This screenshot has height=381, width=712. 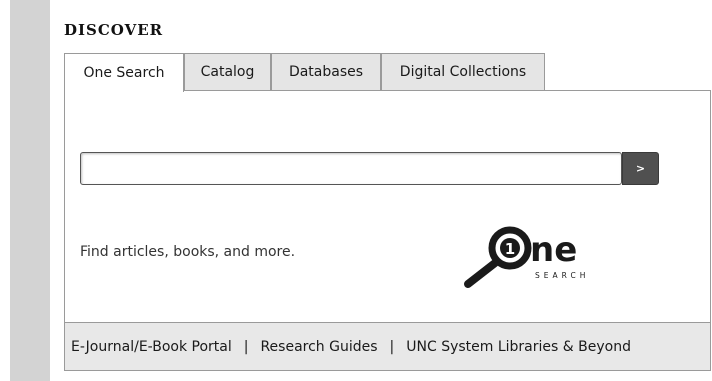 What do you see at coordinates (227, 72) in the screenshot?
I see `tab-catalog: Catalog` at bounding box center [227, 72].